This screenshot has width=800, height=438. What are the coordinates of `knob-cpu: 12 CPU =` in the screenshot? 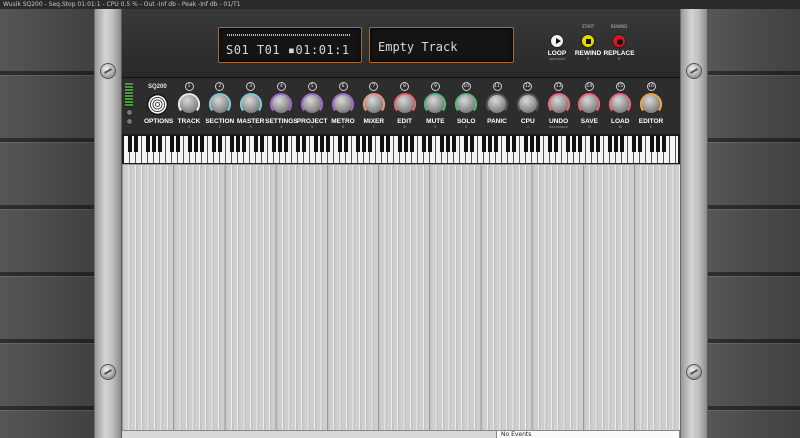 It's located at (528, 106).